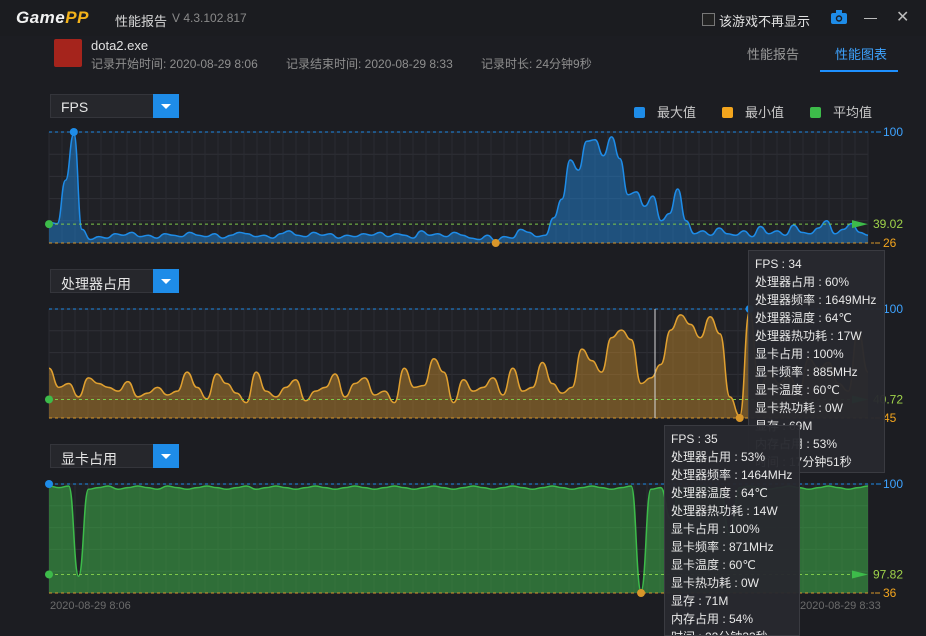 This screenshot has width=926, height=636. What do you see at coordinates (890, 243) in the screenshot?
I see `min-value-label: 26` at bounding box center [890, 243].